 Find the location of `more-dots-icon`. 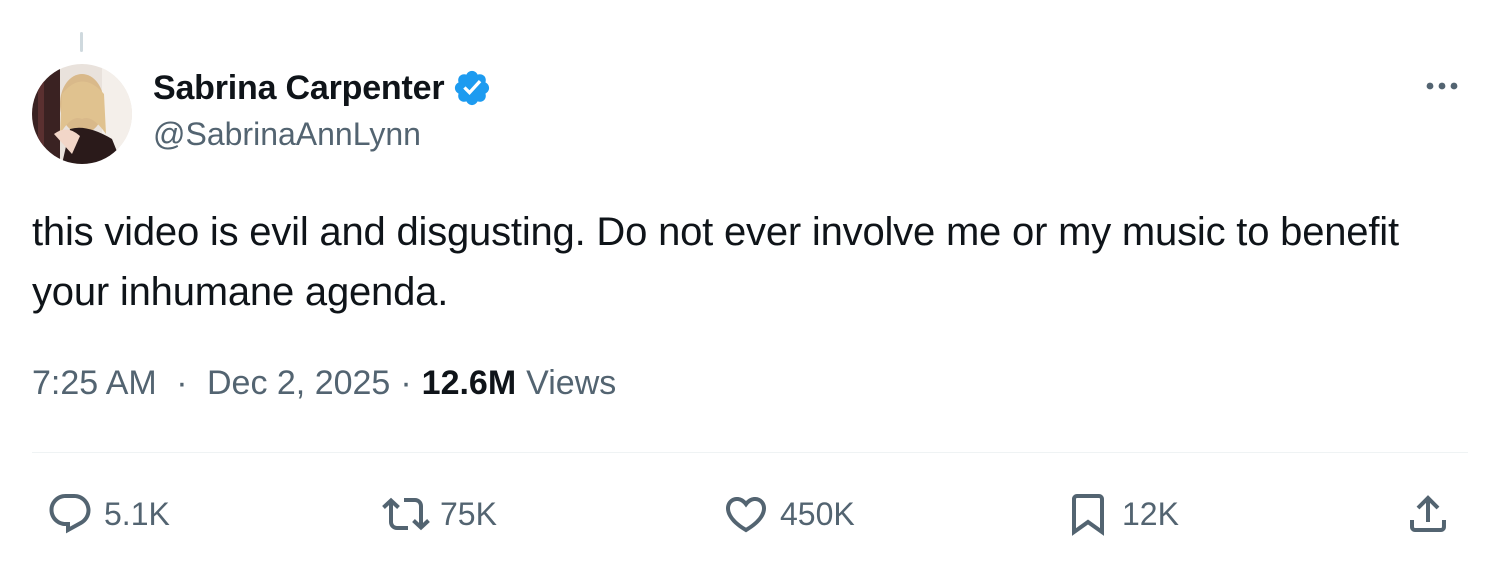

more-dots-icon is located at coordinates (1442, 86).